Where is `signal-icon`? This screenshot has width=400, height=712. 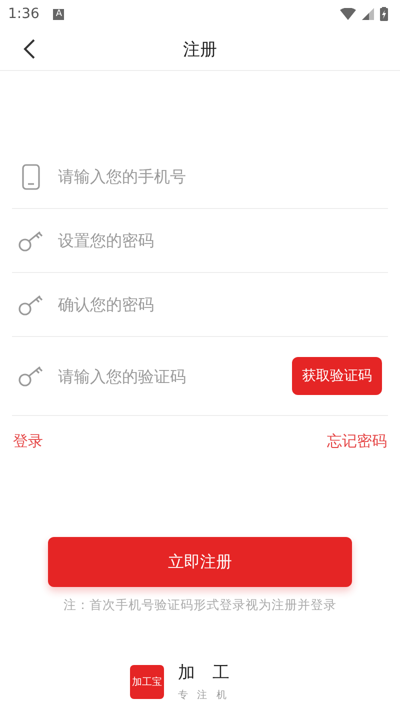 signal-icon is located at coordinates (368, 14).